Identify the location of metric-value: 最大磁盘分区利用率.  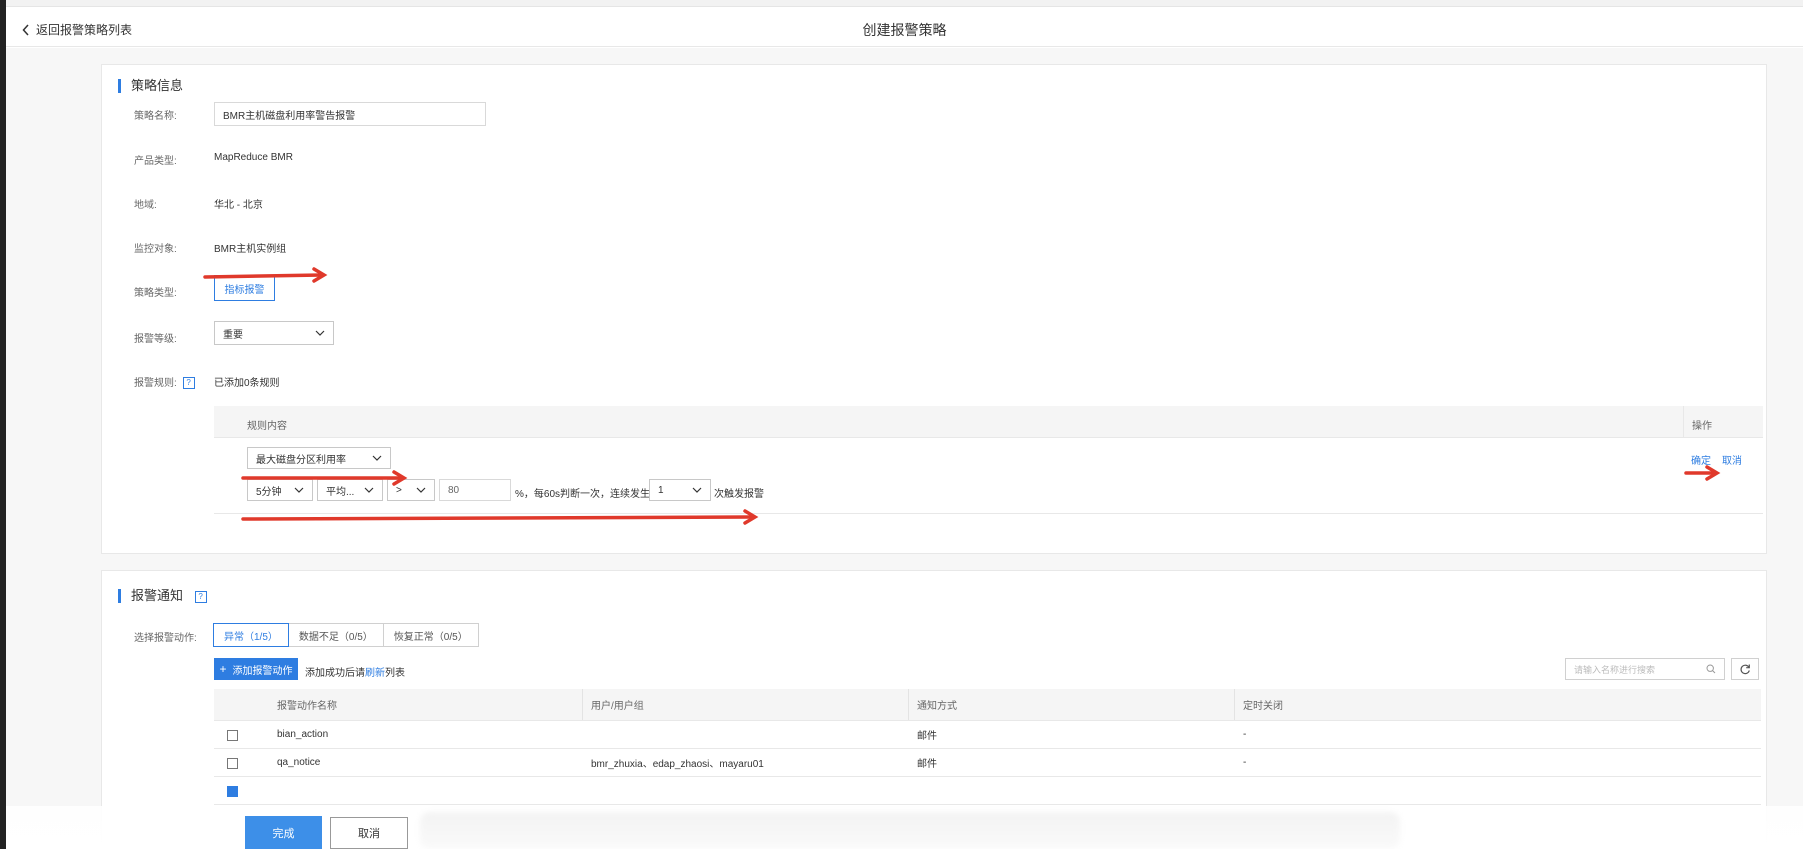
(301, 460).